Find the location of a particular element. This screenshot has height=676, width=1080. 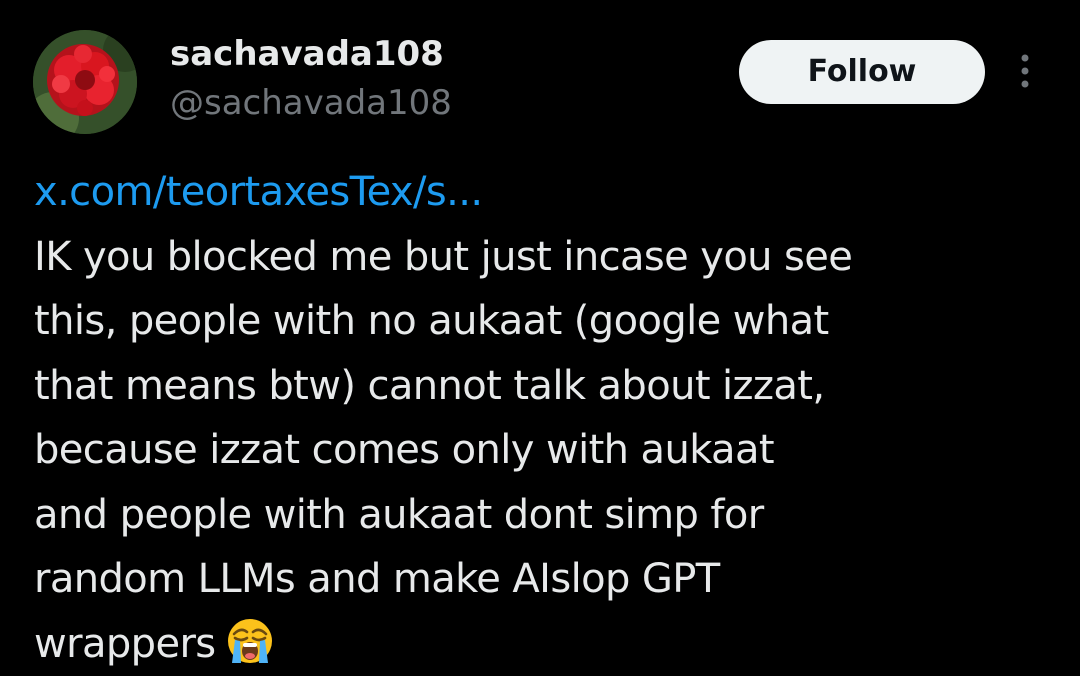

follow-button: Follow is located at coordinates (862, 72).